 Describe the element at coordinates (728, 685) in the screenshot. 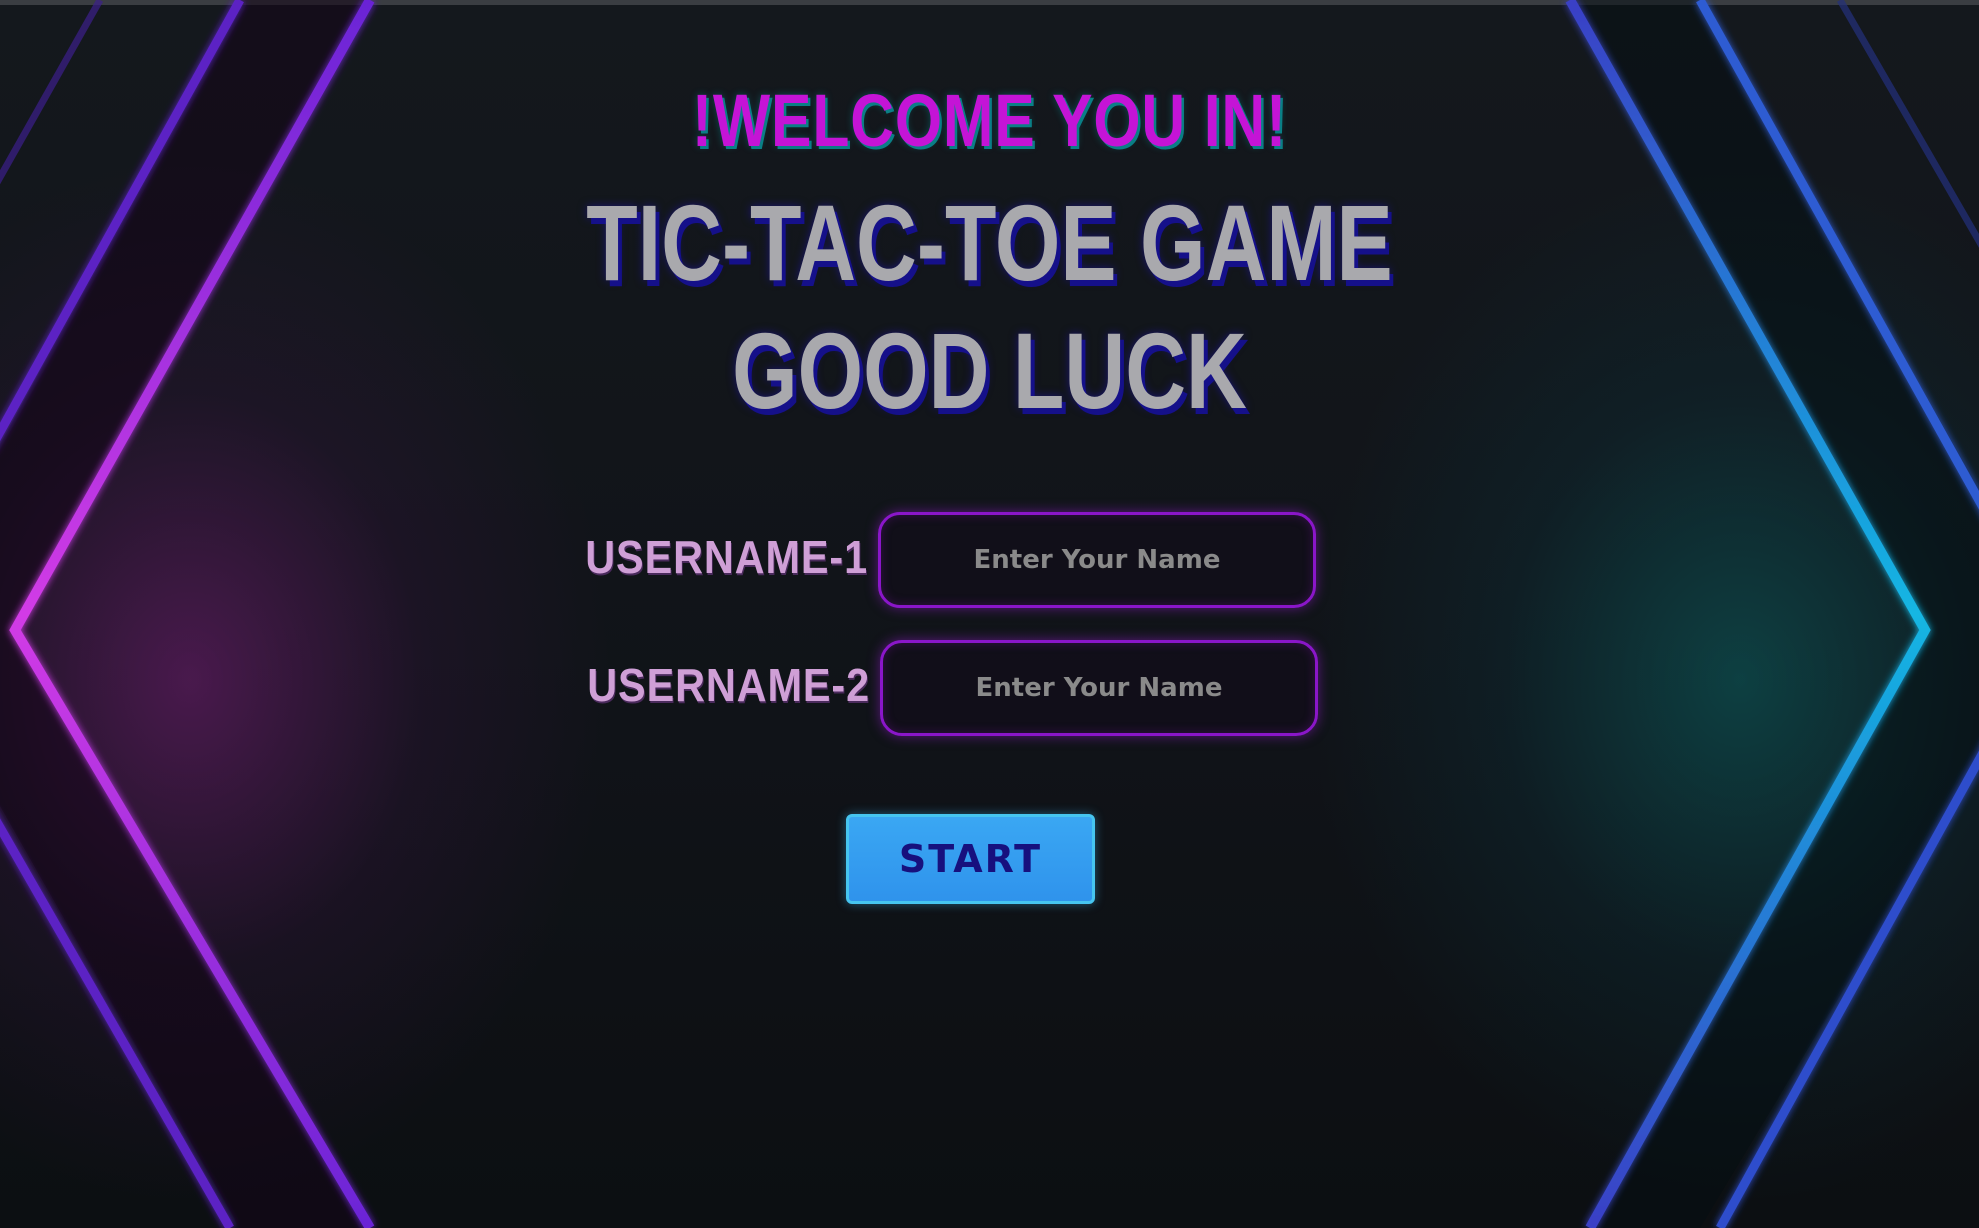

I see `username-2-label: USERNAME-2` at that location.